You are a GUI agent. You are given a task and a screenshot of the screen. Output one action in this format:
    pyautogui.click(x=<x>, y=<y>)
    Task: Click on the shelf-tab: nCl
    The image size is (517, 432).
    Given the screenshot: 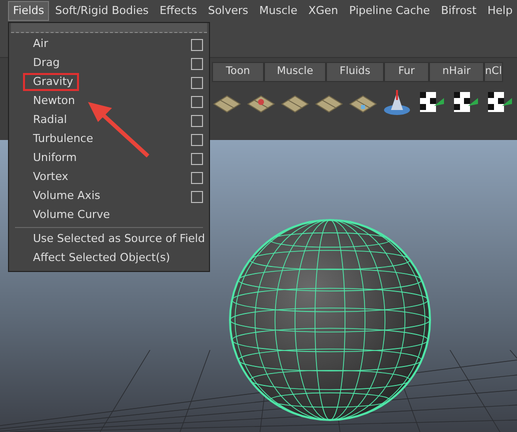 What is the action you would take?
    pyautogui.click(x=493, y=72)
    